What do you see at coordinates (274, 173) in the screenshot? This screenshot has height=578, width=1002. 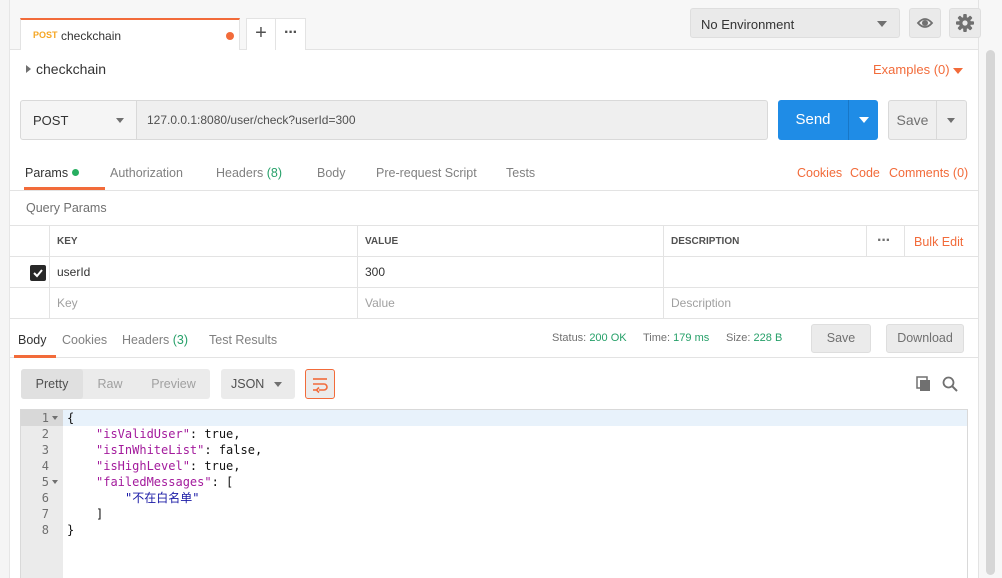 I see `tab-headers-count: (8)` at bounding box center [274, 173].